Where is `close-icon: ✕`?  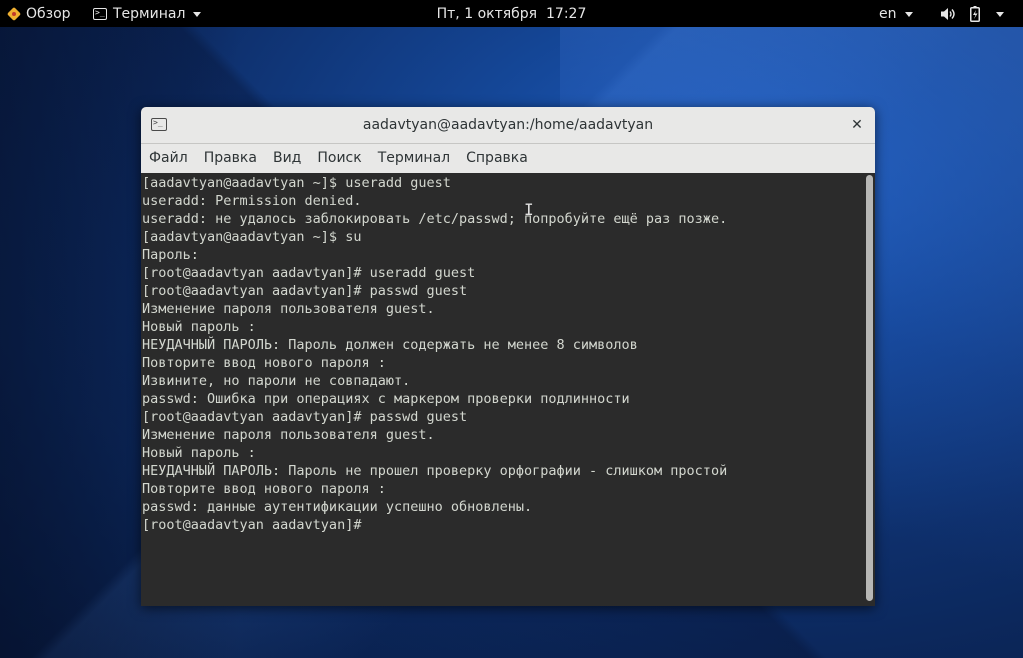
close-icon: ✕ is located at coordinates (857, 125).